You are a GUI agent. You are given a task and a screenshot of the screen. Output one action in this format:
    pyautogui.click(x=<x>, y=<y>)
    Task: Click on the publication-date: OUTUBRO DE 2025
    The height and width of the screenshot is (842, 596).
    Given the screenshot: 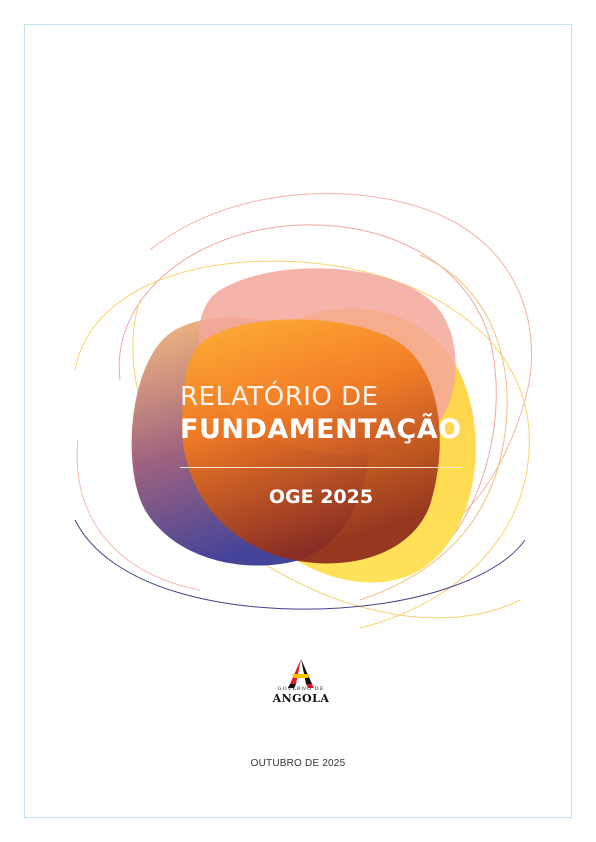 What is the action you would take?
    pyautogui.click(x=298, y=763)
    